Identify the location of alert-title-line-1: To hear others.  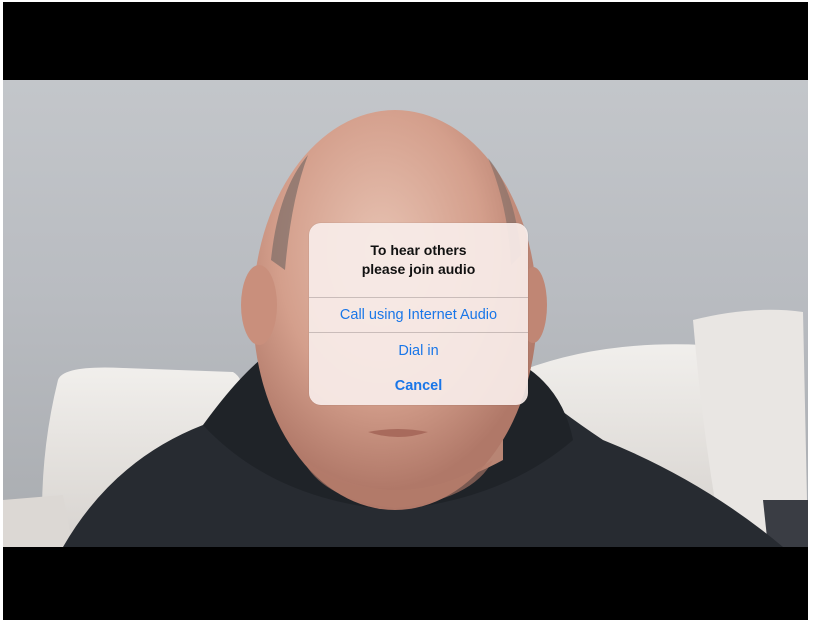
(418, 250).